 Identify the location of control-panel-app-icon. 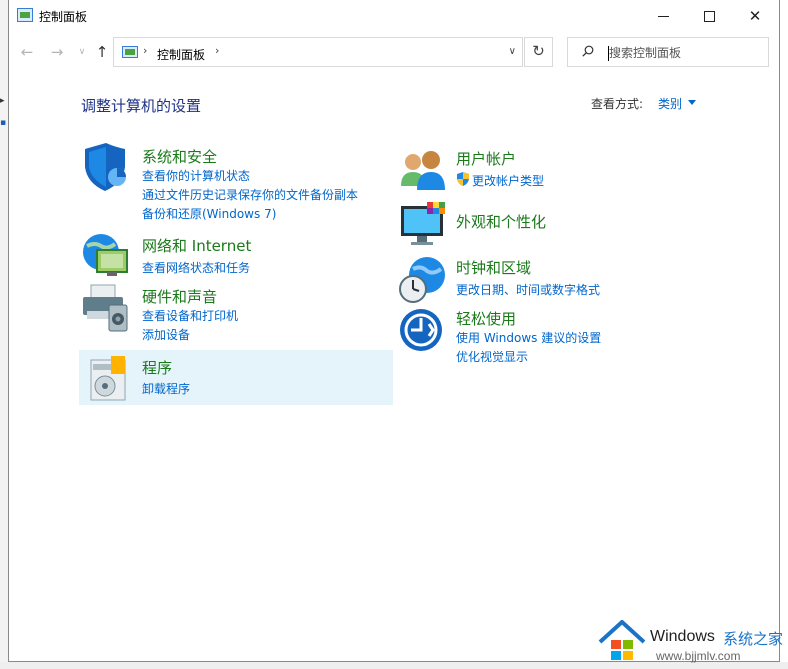
(25, 15).